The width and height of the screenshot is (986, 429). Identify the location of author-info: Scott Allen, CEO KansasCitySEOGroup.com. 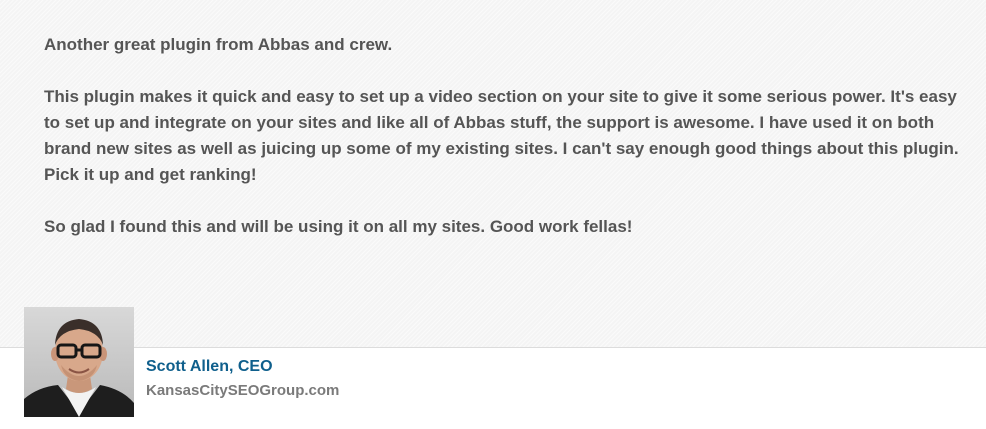
(242, 379).